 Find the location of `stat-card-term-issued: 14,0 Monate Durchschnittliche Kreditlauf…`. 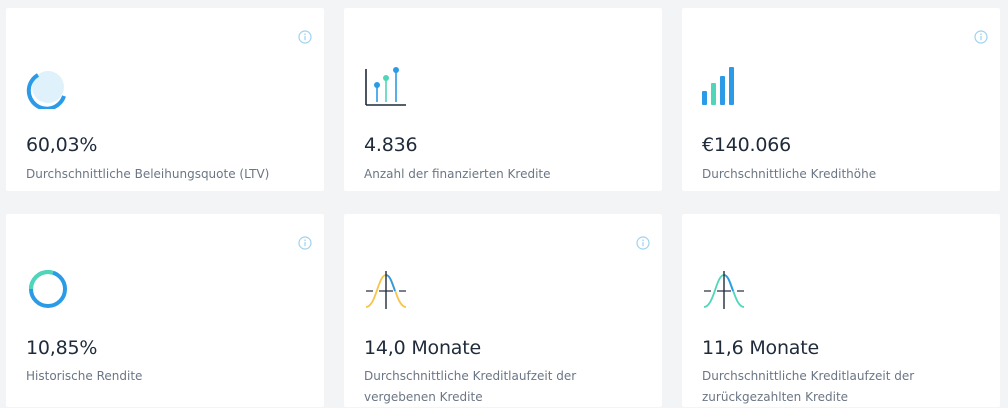

stat-card-term-issued: 14,0 Monate Durchschnittliche Kreditlauf… is located at coordinates (503, 310).